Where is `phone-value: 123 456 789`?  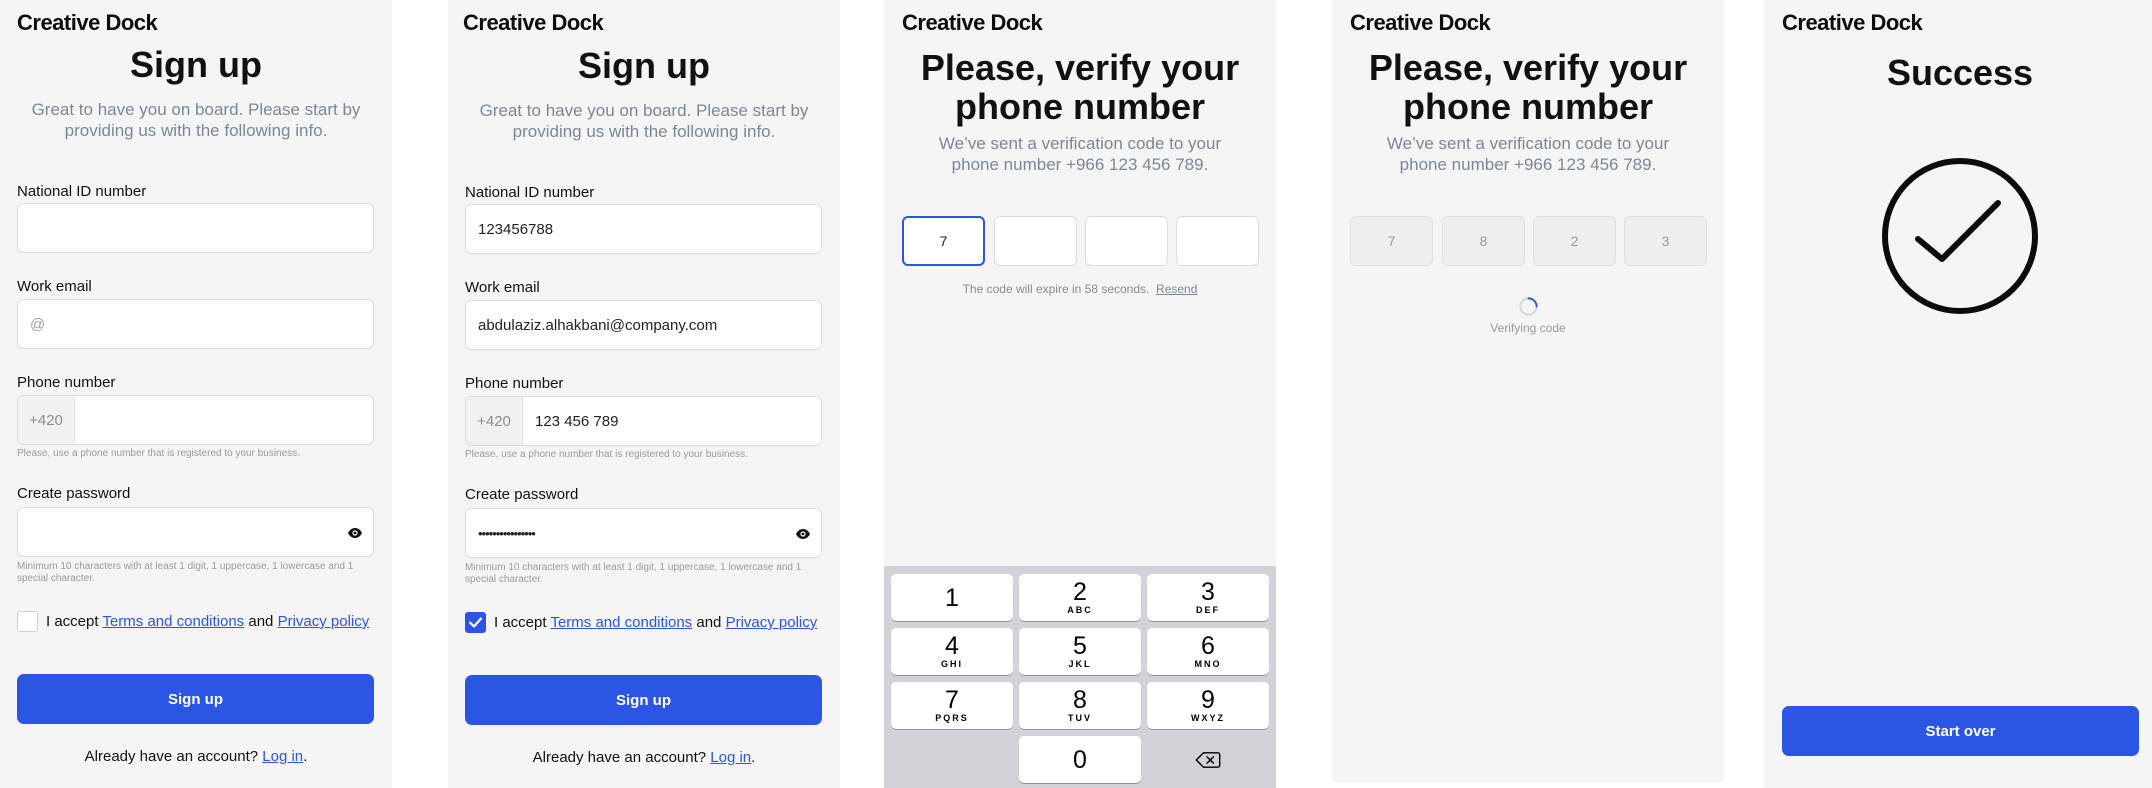
phone-value: 123 456 789 is located at coordinates (577, 421).